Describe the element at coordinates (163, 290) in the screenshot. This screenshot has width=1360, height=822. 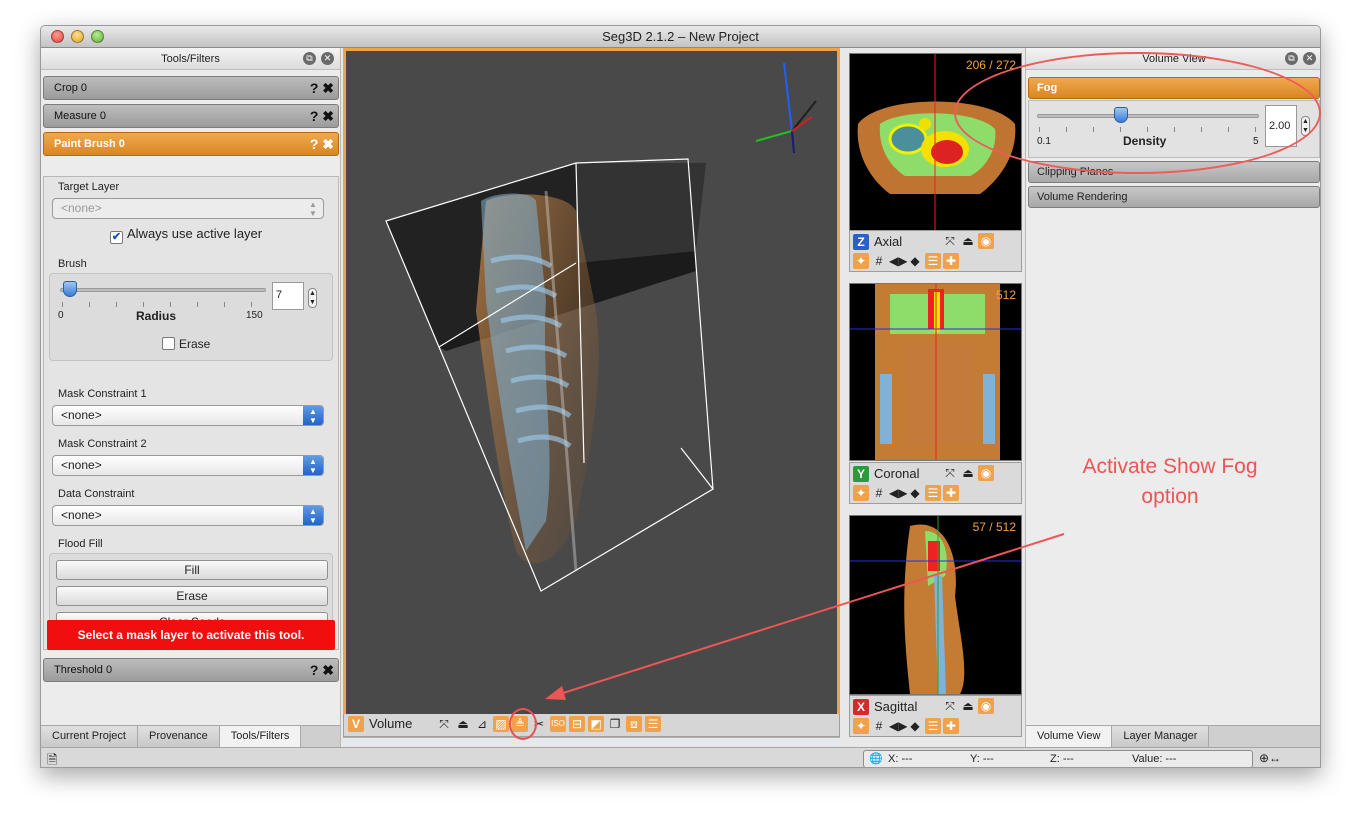
I see `radius-slider-track` at that location.